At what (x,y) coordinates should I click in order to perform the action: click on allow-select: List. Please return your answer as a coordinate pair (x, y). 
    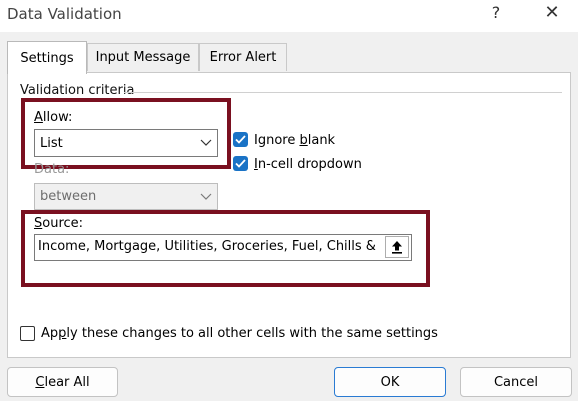
    Looking at the image, I should click on (126, 143).